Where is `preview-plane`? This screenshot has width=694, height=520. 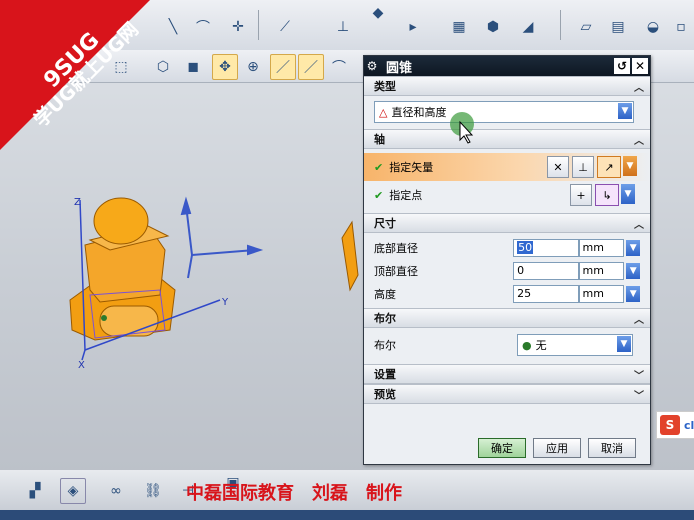 preview-plane is located at coordinates (350, 256).